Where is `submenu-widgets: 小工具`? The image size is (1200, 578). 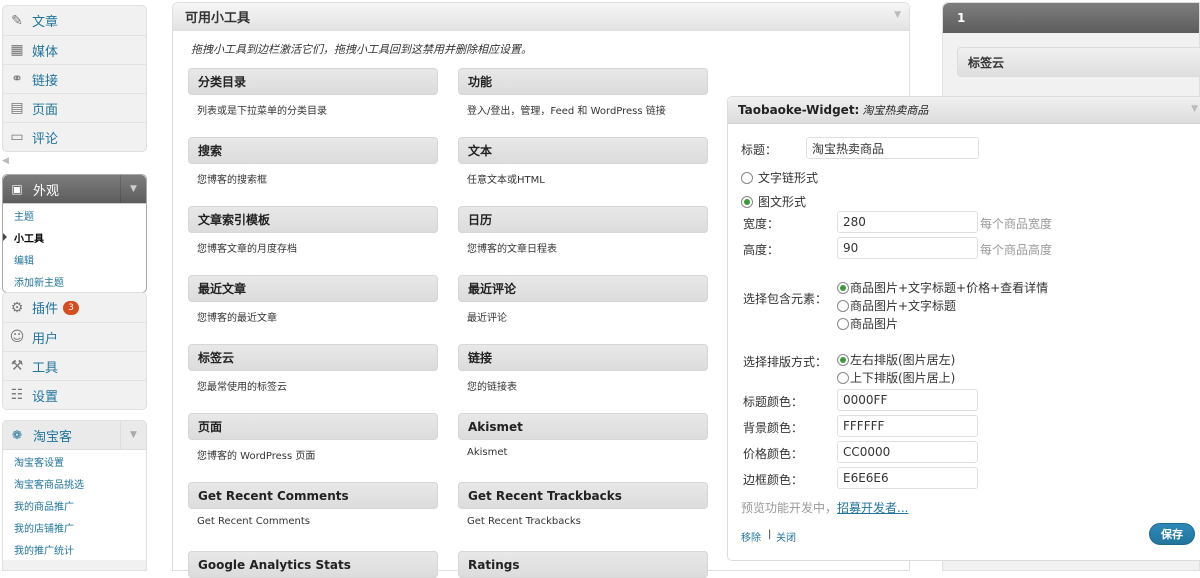
submenu-widgets: 小工具 is located at coordinates (74, 237).